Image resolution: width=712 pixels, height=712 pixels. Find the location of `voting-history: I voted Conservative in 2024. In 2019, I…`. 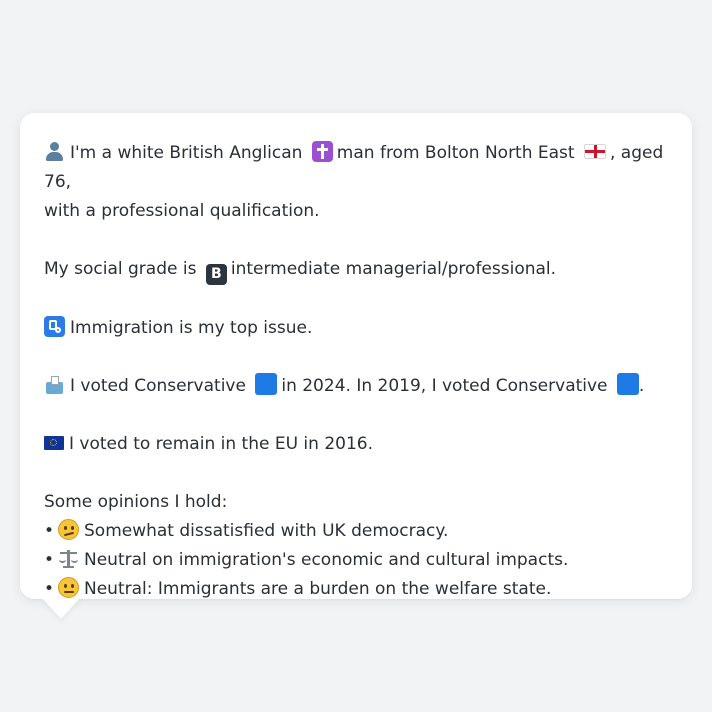

voting-history: I voted Conservative in 2024. In 2019, I… is located at coordinates (356, 386).